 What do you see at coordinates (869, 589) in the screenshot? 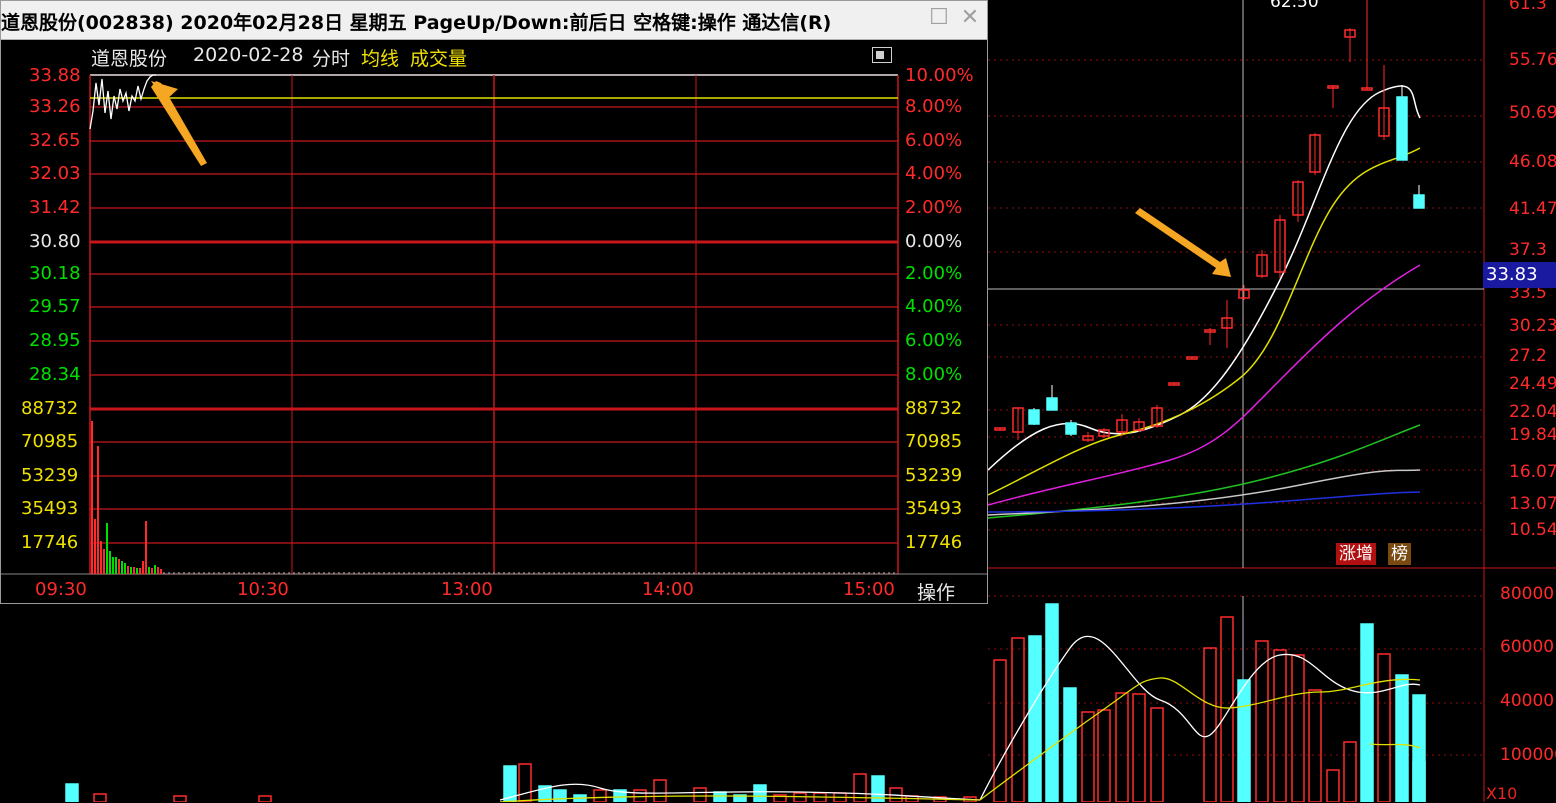
I see `intraday-time-label: 15:00` at bounding box center [869, 589].